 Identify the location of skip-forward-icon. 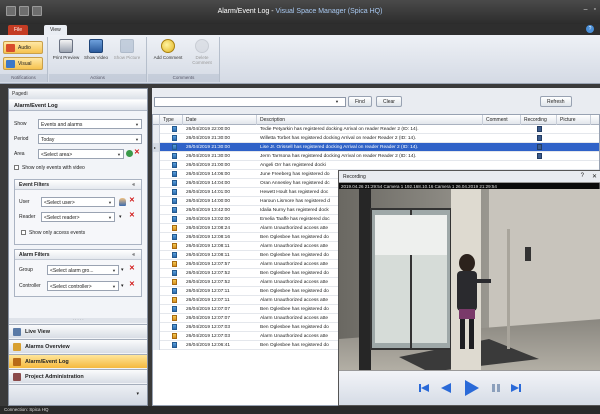
(516, 388).